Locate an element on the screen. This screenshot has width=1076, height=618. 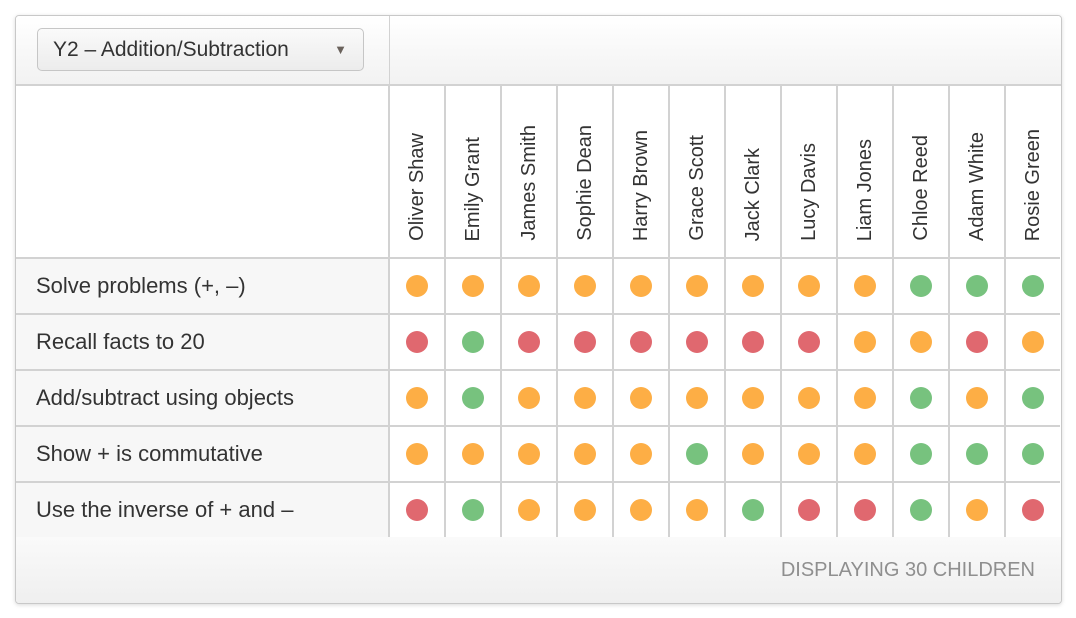
student-column-header: Chloe Reed is located at coordinates (921, 171).